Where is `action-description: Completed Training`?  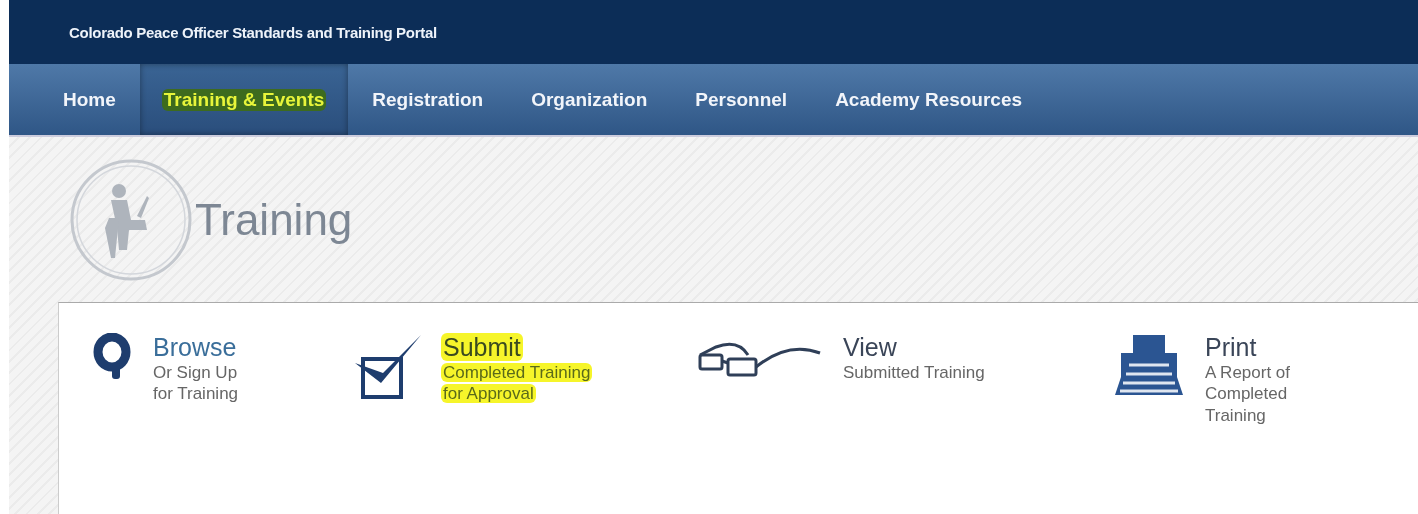
action-description: Completed Training is located at coordinates (517, 373).